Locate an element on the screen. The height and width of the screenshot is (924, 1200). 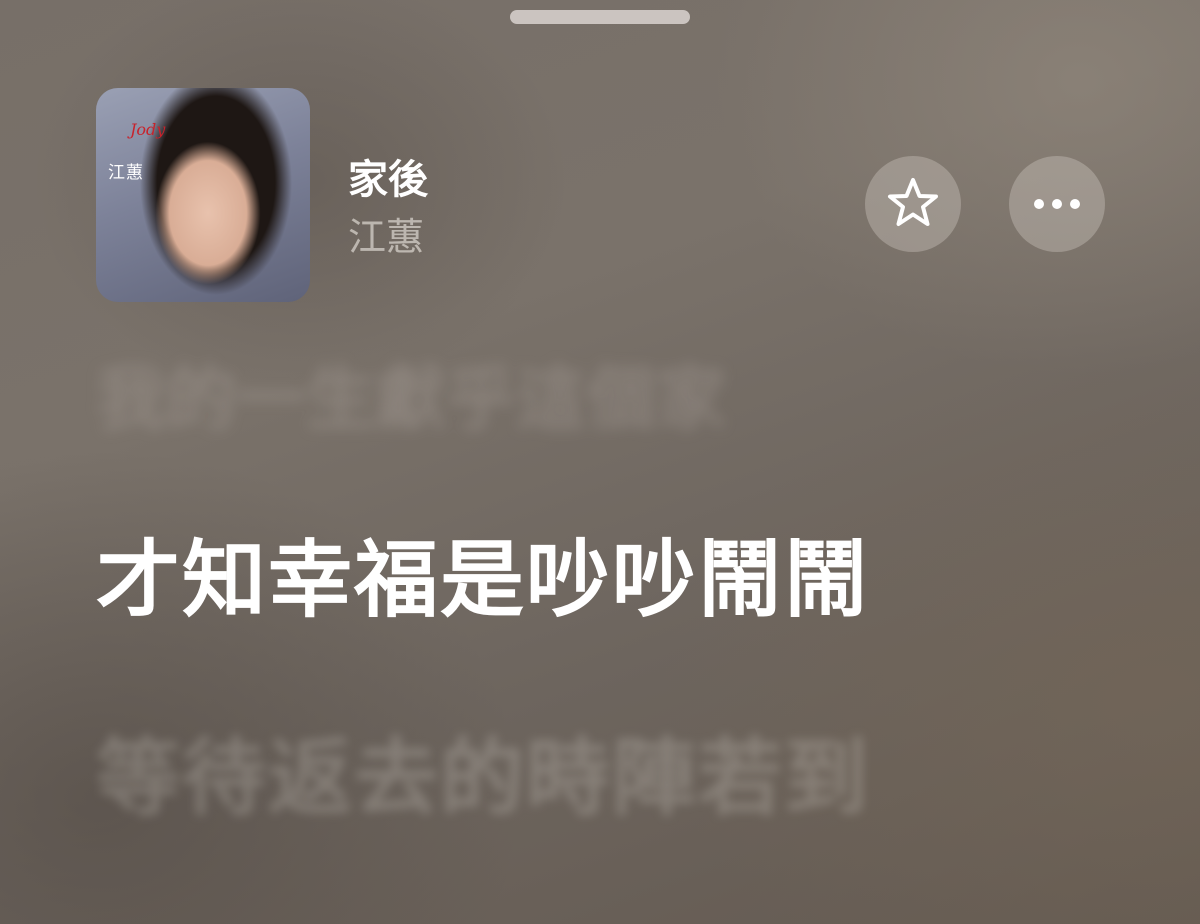
lyric-line-current: 才知幸福是吵吵鬧鬧 is located at coordinates (483, 580).